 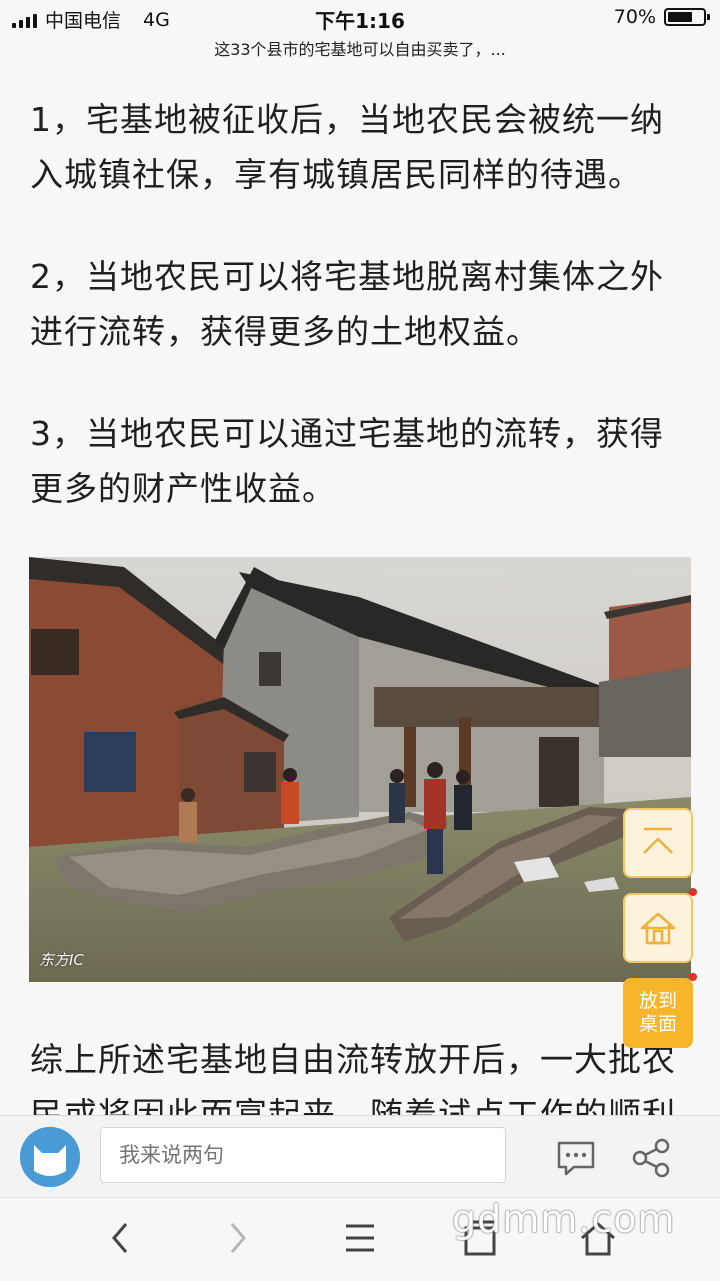 I want to click on comment-bar, so click(x=360, y=1156).